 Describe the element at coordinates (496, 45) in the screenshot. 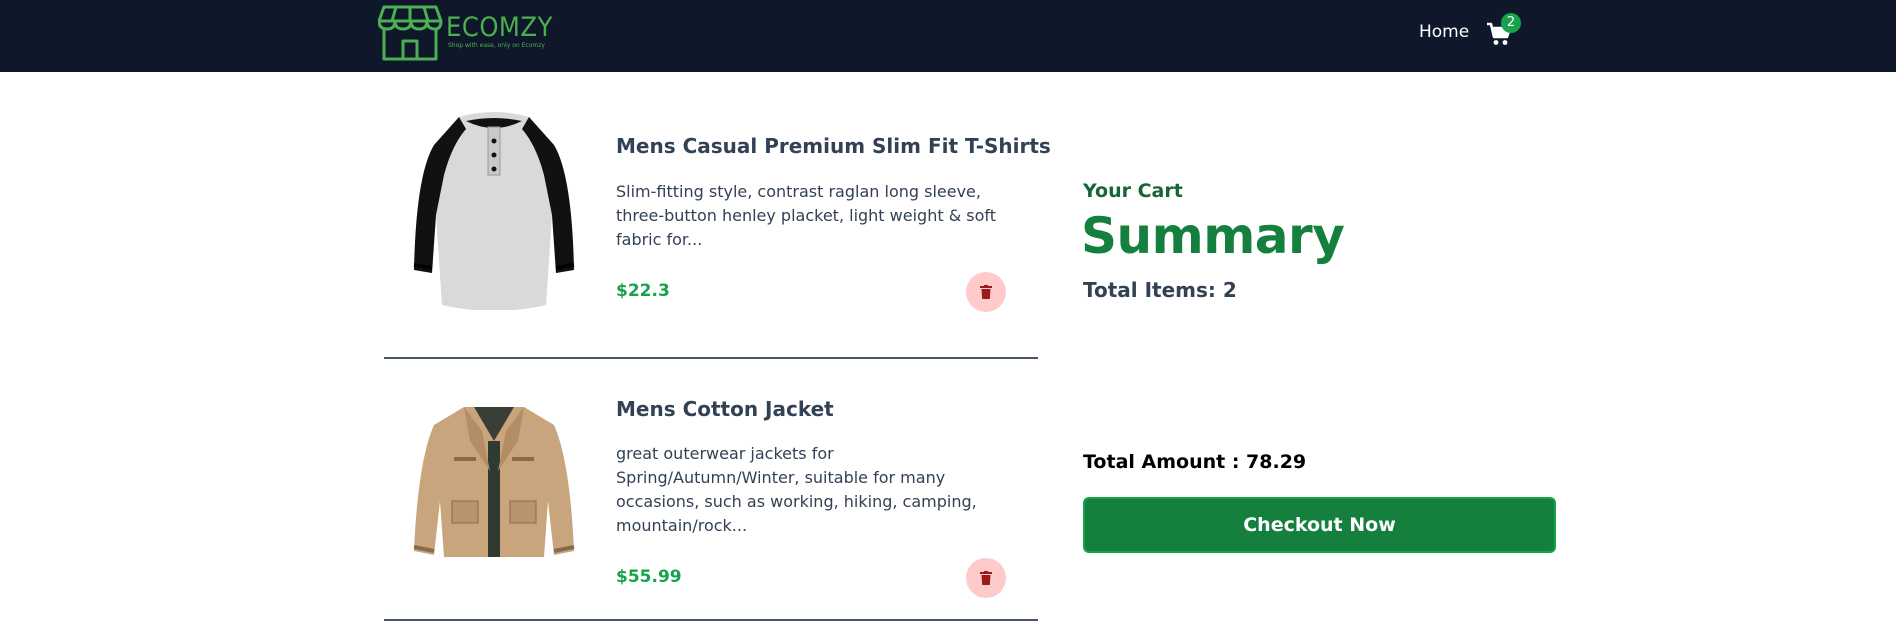

I see `logo-tagline: Shop with ease, only on Ecomzy` at that location.